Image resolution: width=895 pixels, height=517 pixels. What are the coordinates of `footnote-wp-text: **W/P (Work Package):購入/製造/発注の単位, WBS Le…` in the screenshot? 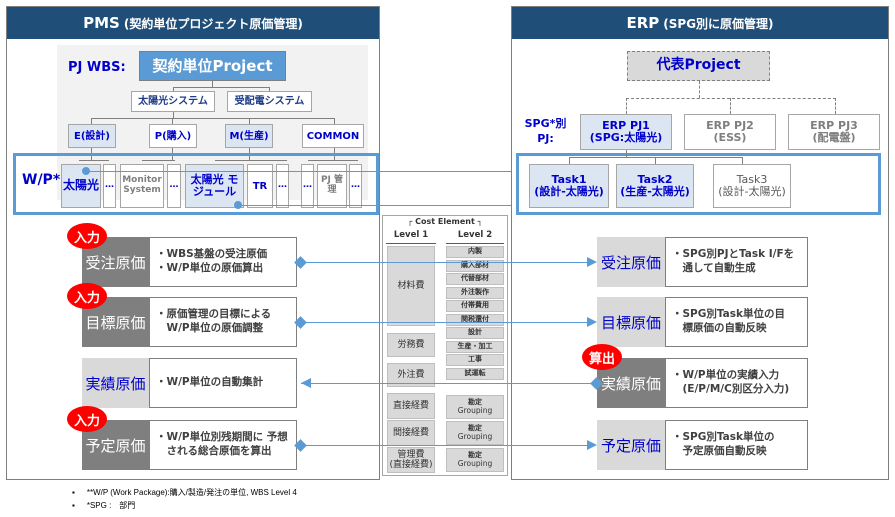 It's located at (191, 492).